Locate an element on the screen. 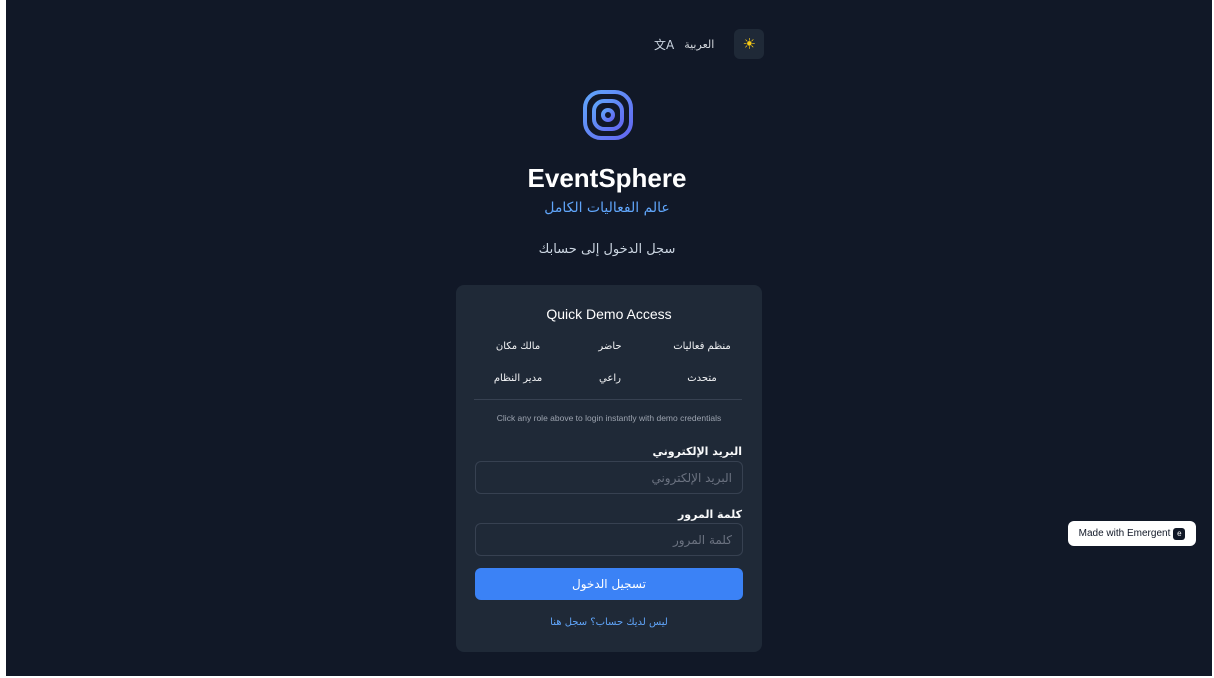 This screenshot has width=1214, height=678. language-label: العربية is located at coordinates (699, 44).